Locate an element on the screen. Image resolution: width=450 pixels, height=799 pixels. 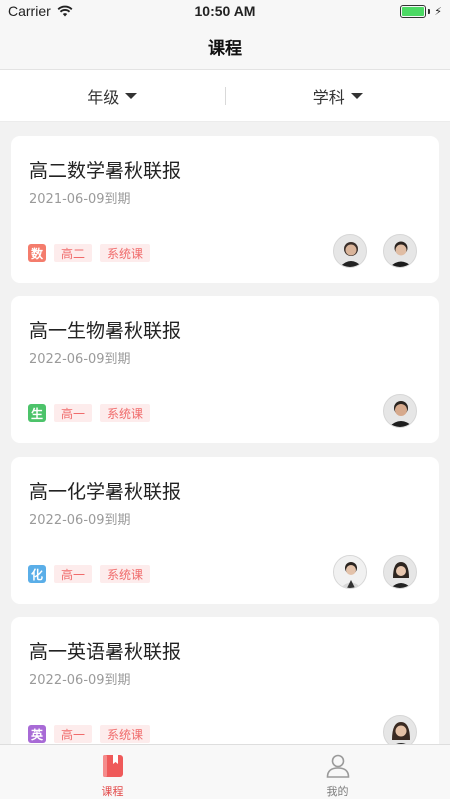
course-tags: 化 高一 系统课 is located at coordinates (89, 574).